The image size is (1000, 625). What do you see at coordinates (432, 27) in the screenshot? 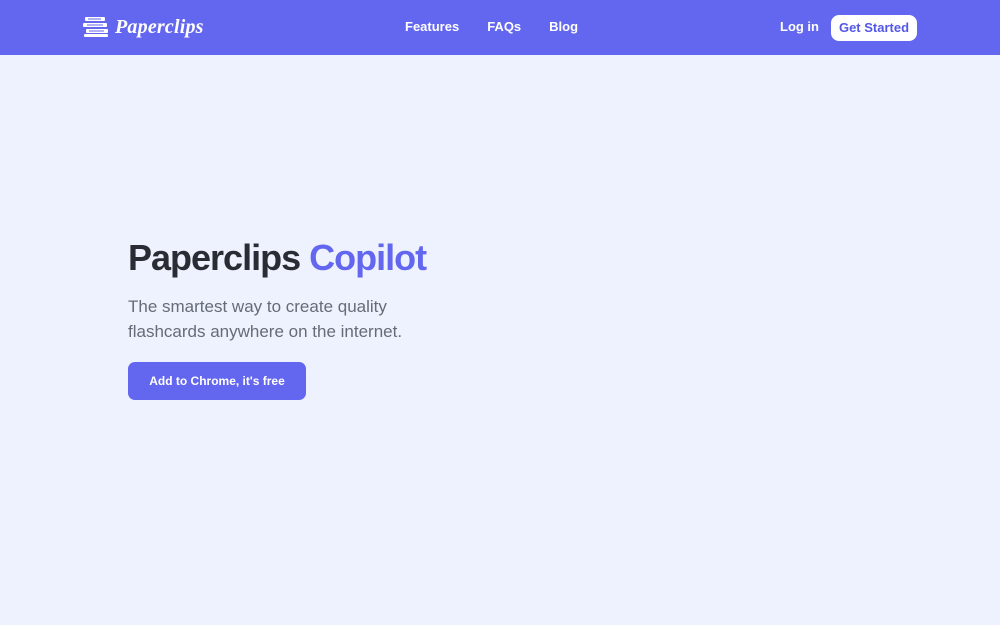
I see `nav-link-features: Features` at bounding box center [432, 27].